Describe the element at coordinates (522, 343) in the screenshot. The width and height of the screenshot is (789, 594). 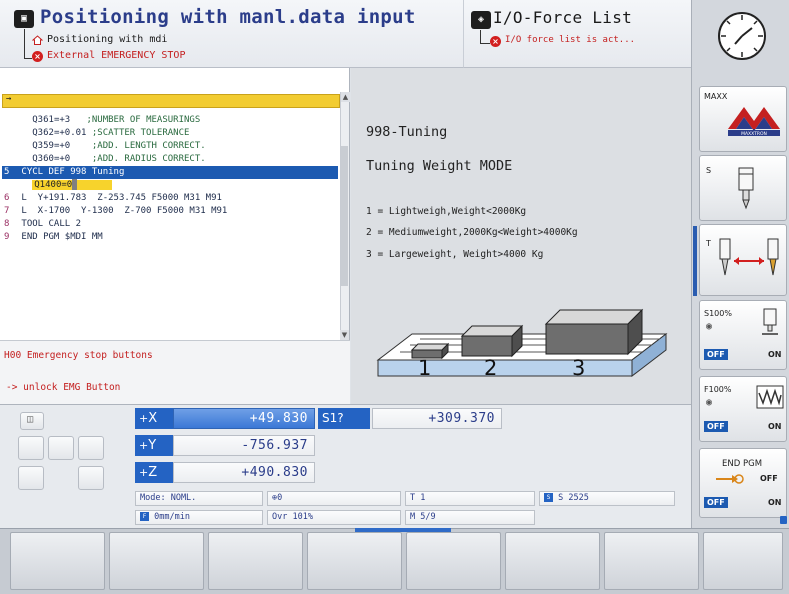
I see `weight-diagram` at that location.